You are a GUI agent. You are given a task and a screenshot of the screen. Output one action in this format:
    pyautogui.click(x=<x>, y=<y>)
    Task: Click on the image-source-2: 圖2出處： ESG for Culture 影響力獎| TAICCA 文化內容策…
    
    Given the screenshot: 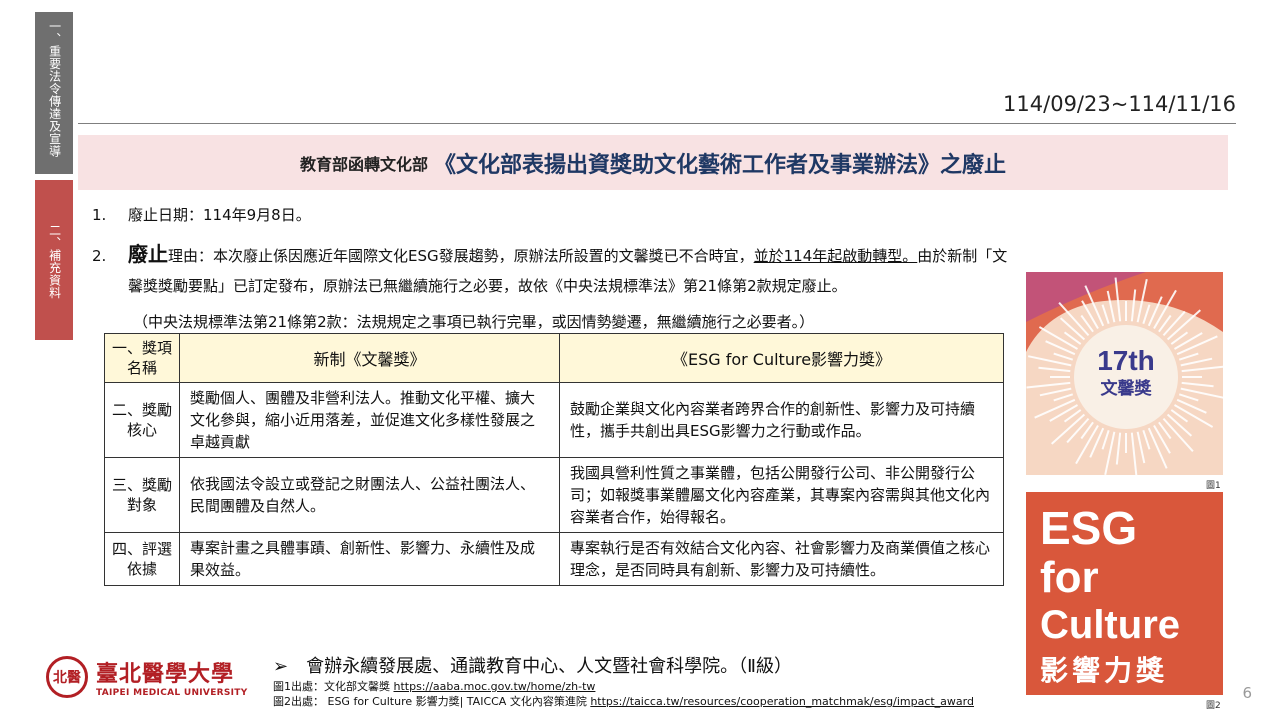 What is the action you would take?
    pyautogui.click(x=623, y=701)
    